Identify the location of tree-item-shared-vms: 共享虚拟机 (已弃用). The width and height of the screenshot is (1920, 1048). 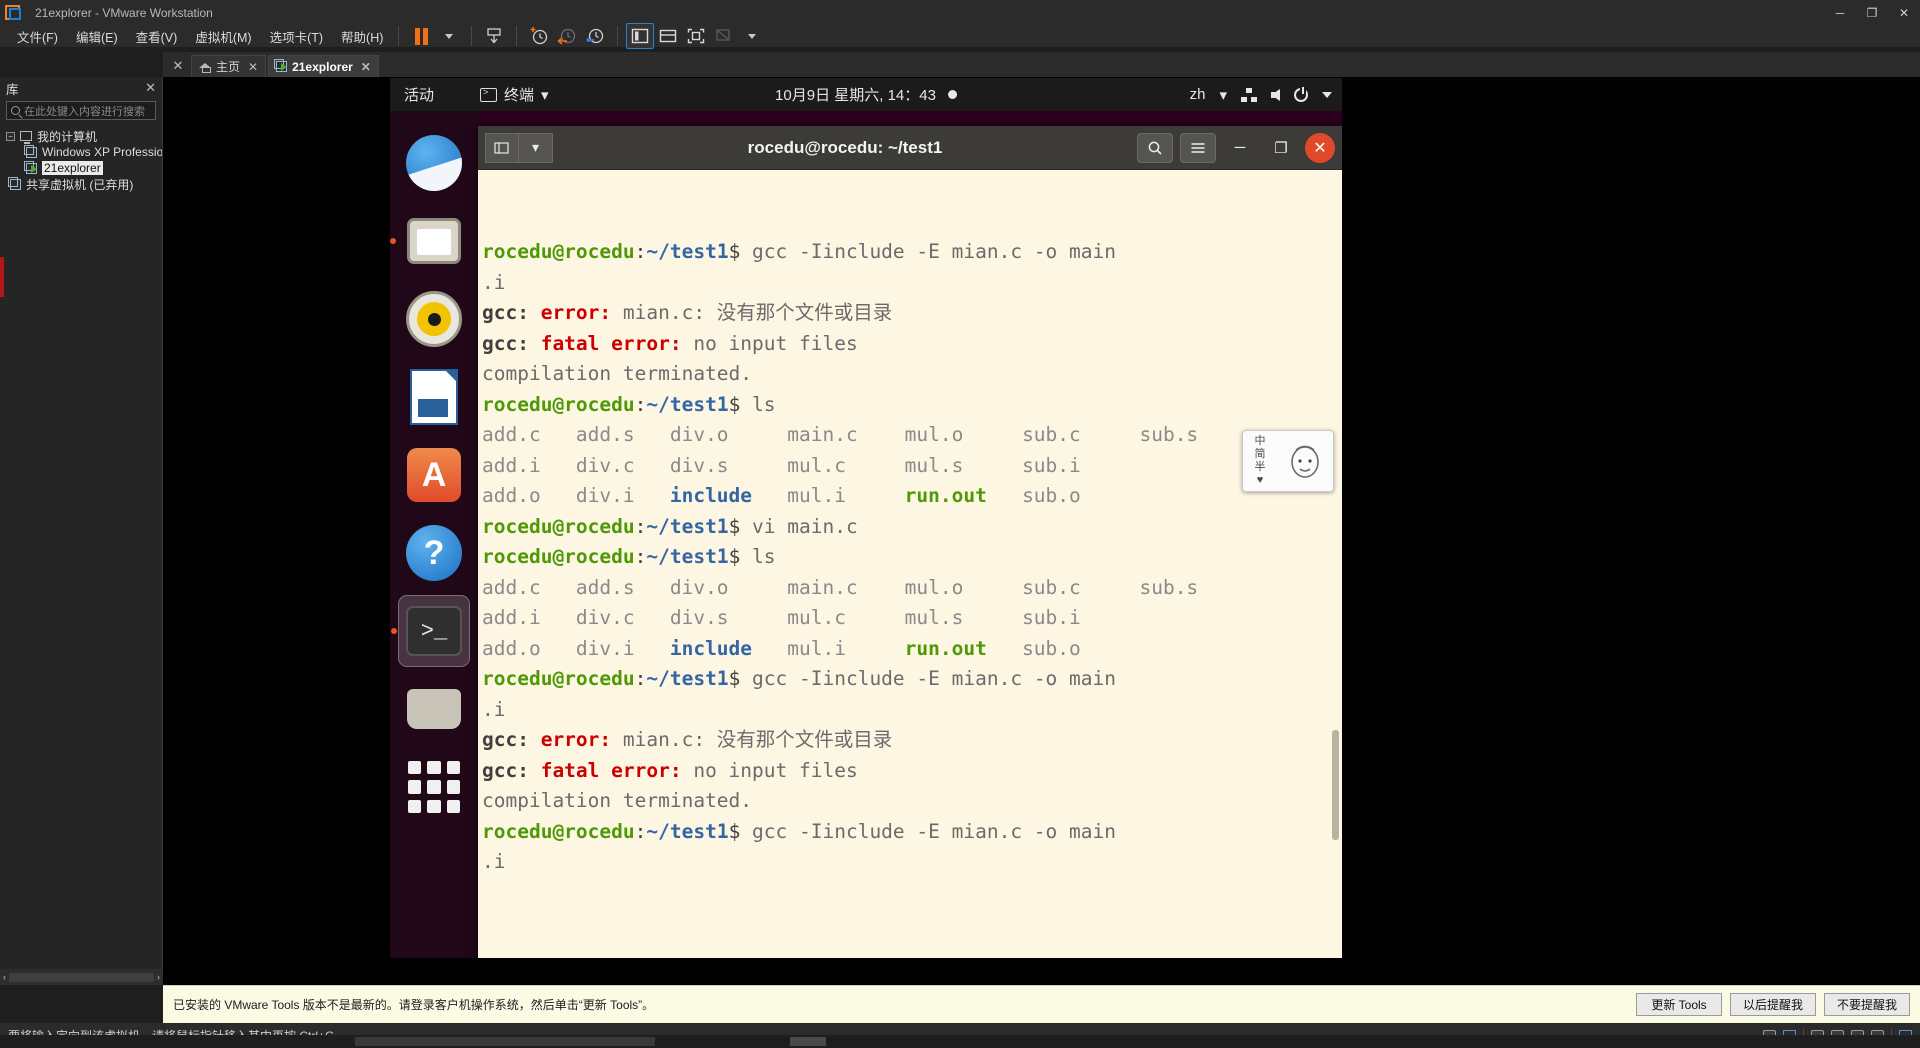
(81, 184).